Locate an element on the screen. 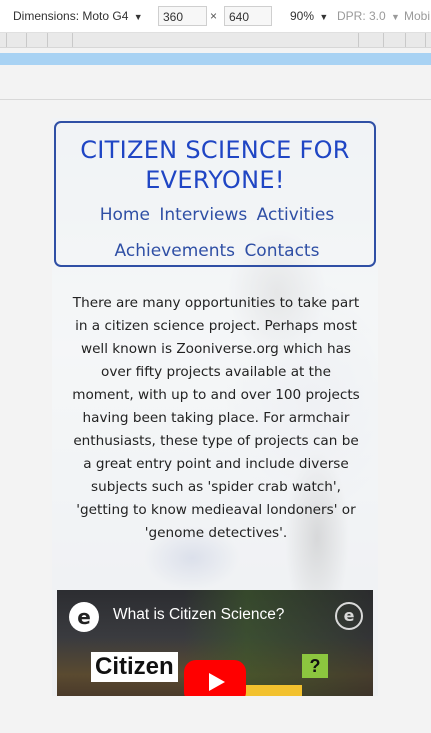 This screenshot has width=431, height=733. youtube-play-icon is located at coordinates (215, 678).